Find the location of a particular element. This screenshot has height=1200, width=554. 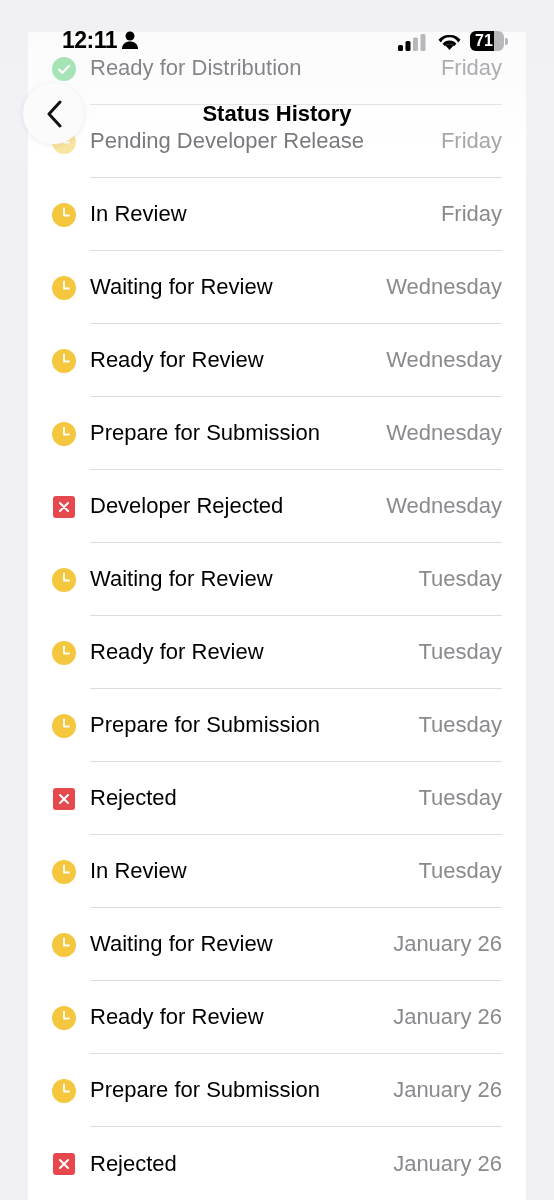

status-label: Ready for Distribution is located at coordinates (196, 68).